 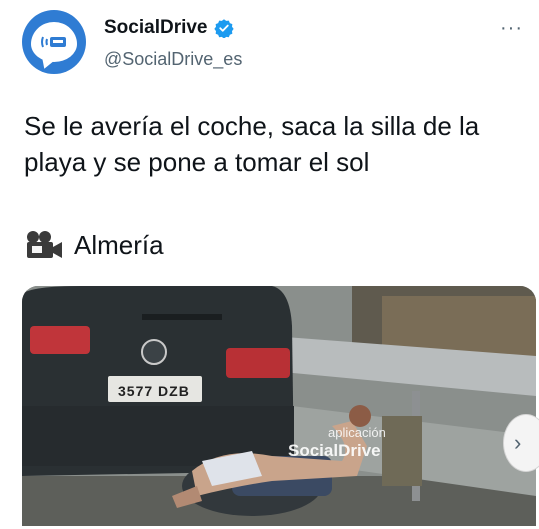 What do you see at coordinates (156, 28) in the screenshot?
I see `account-name: SocialDrive` at bounding box center [156, 28].